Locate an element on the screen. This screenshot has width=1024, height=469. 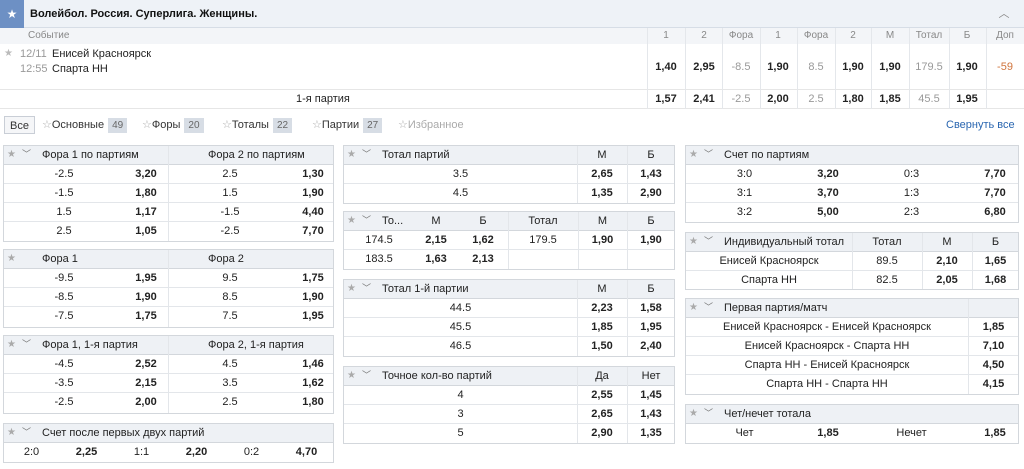
odds-cell: 1,30 is located at coordinates (313, 174).